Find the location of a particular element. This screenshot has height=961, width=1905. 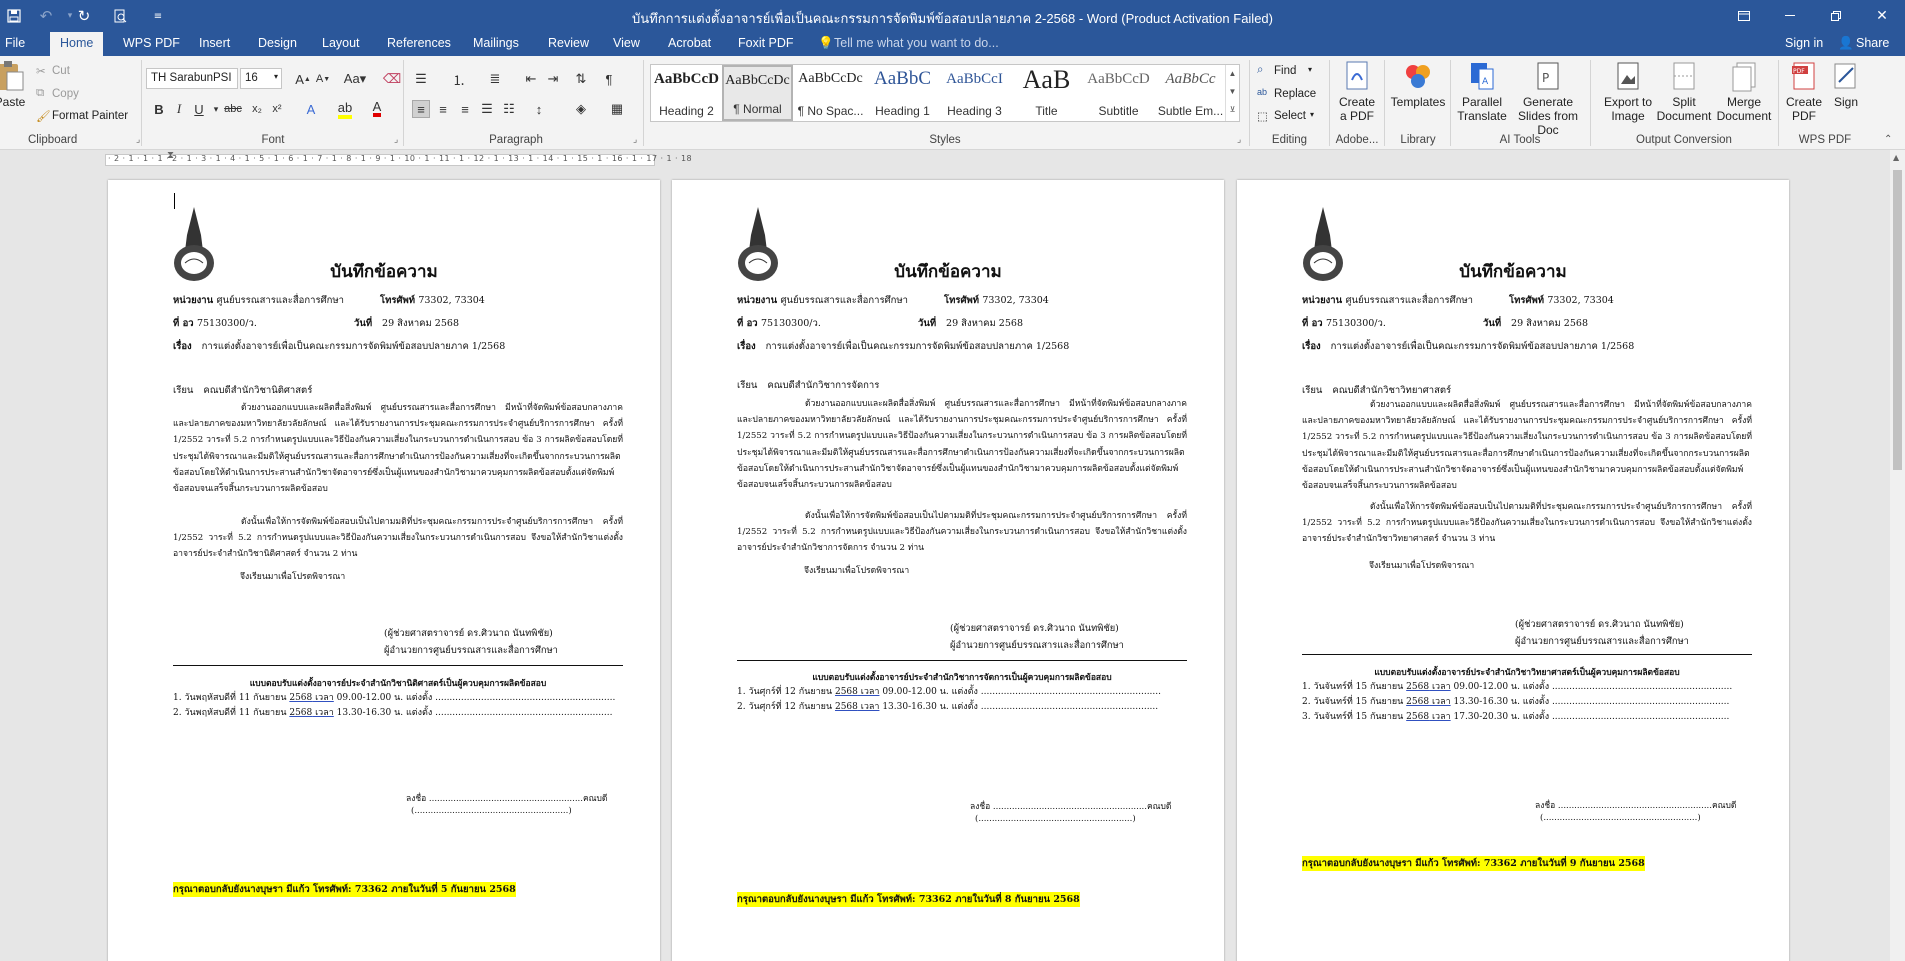

sign-button: Sign is located at coordinates (1846, 84).